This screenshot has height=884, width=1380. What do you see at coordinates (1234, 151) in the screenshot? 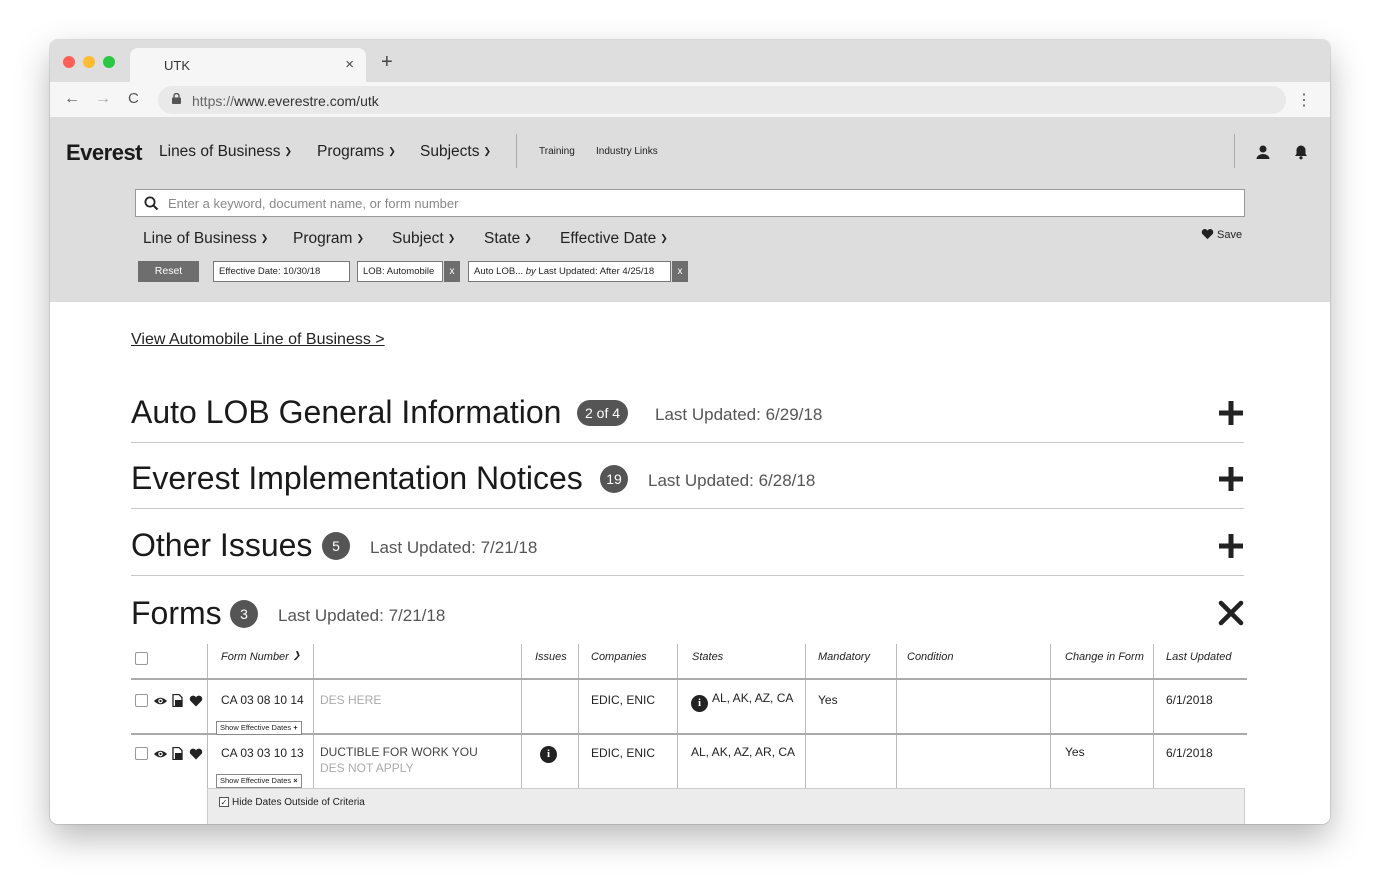
I see `nav-divider` at bounding box center [1234, 151].